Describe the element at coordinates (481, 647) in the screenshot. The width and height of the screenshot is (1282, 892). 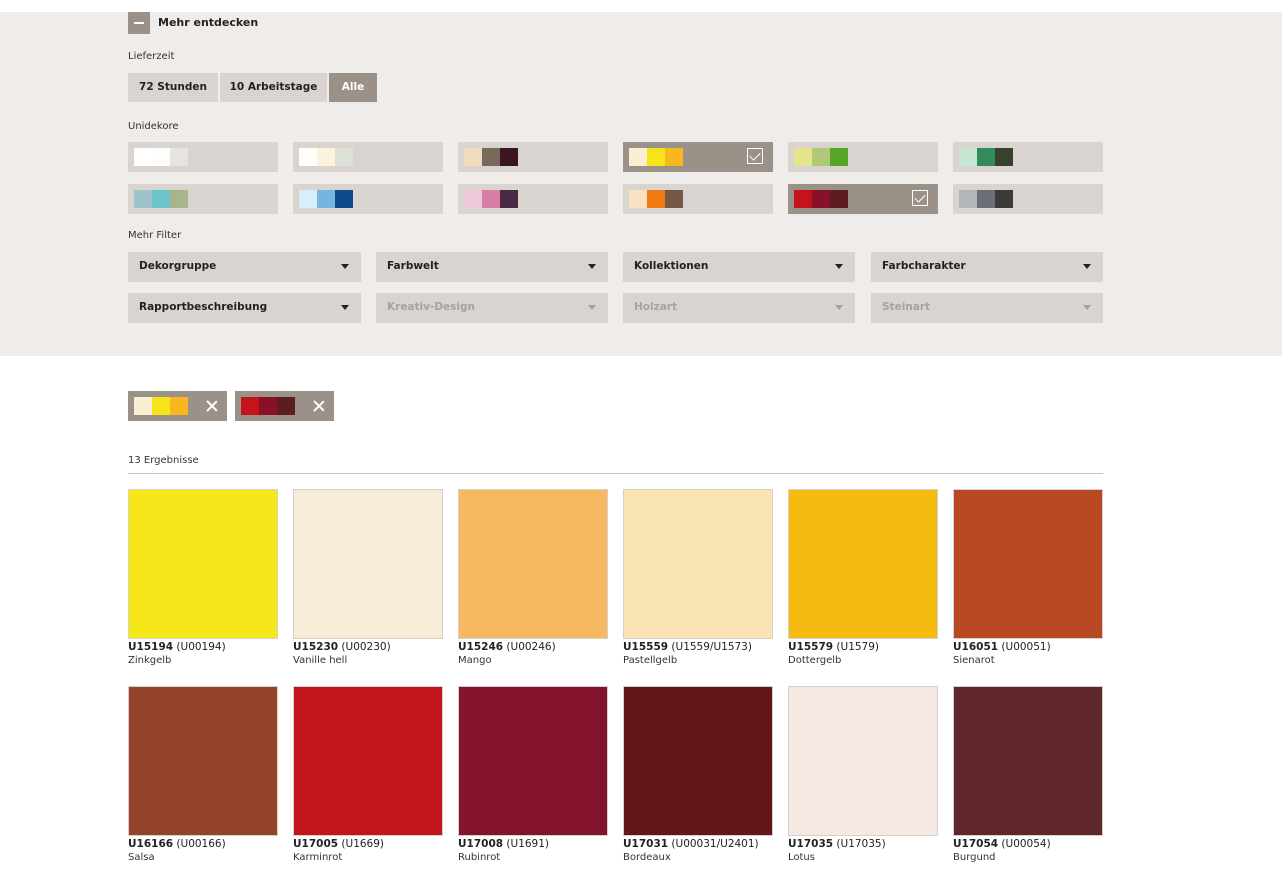
I see `decor-code-main: U15246` at that location.